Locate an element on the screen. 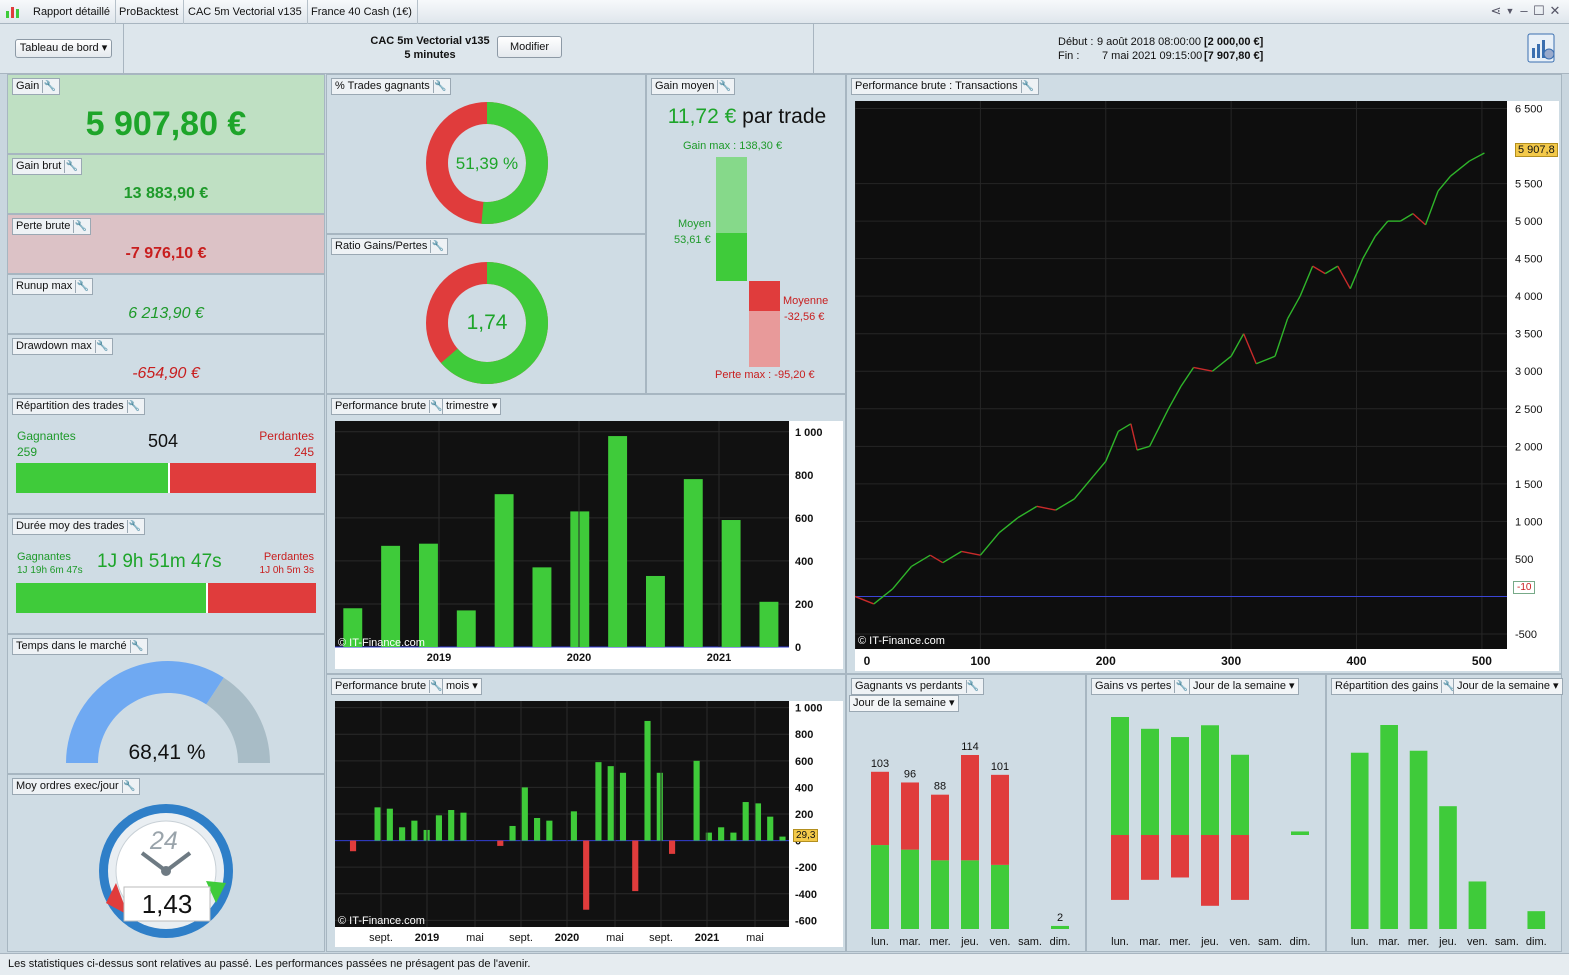 This screenshot has height=975, width=1569. y-tick-label: 1 000 is located at coordinates (809, 709).